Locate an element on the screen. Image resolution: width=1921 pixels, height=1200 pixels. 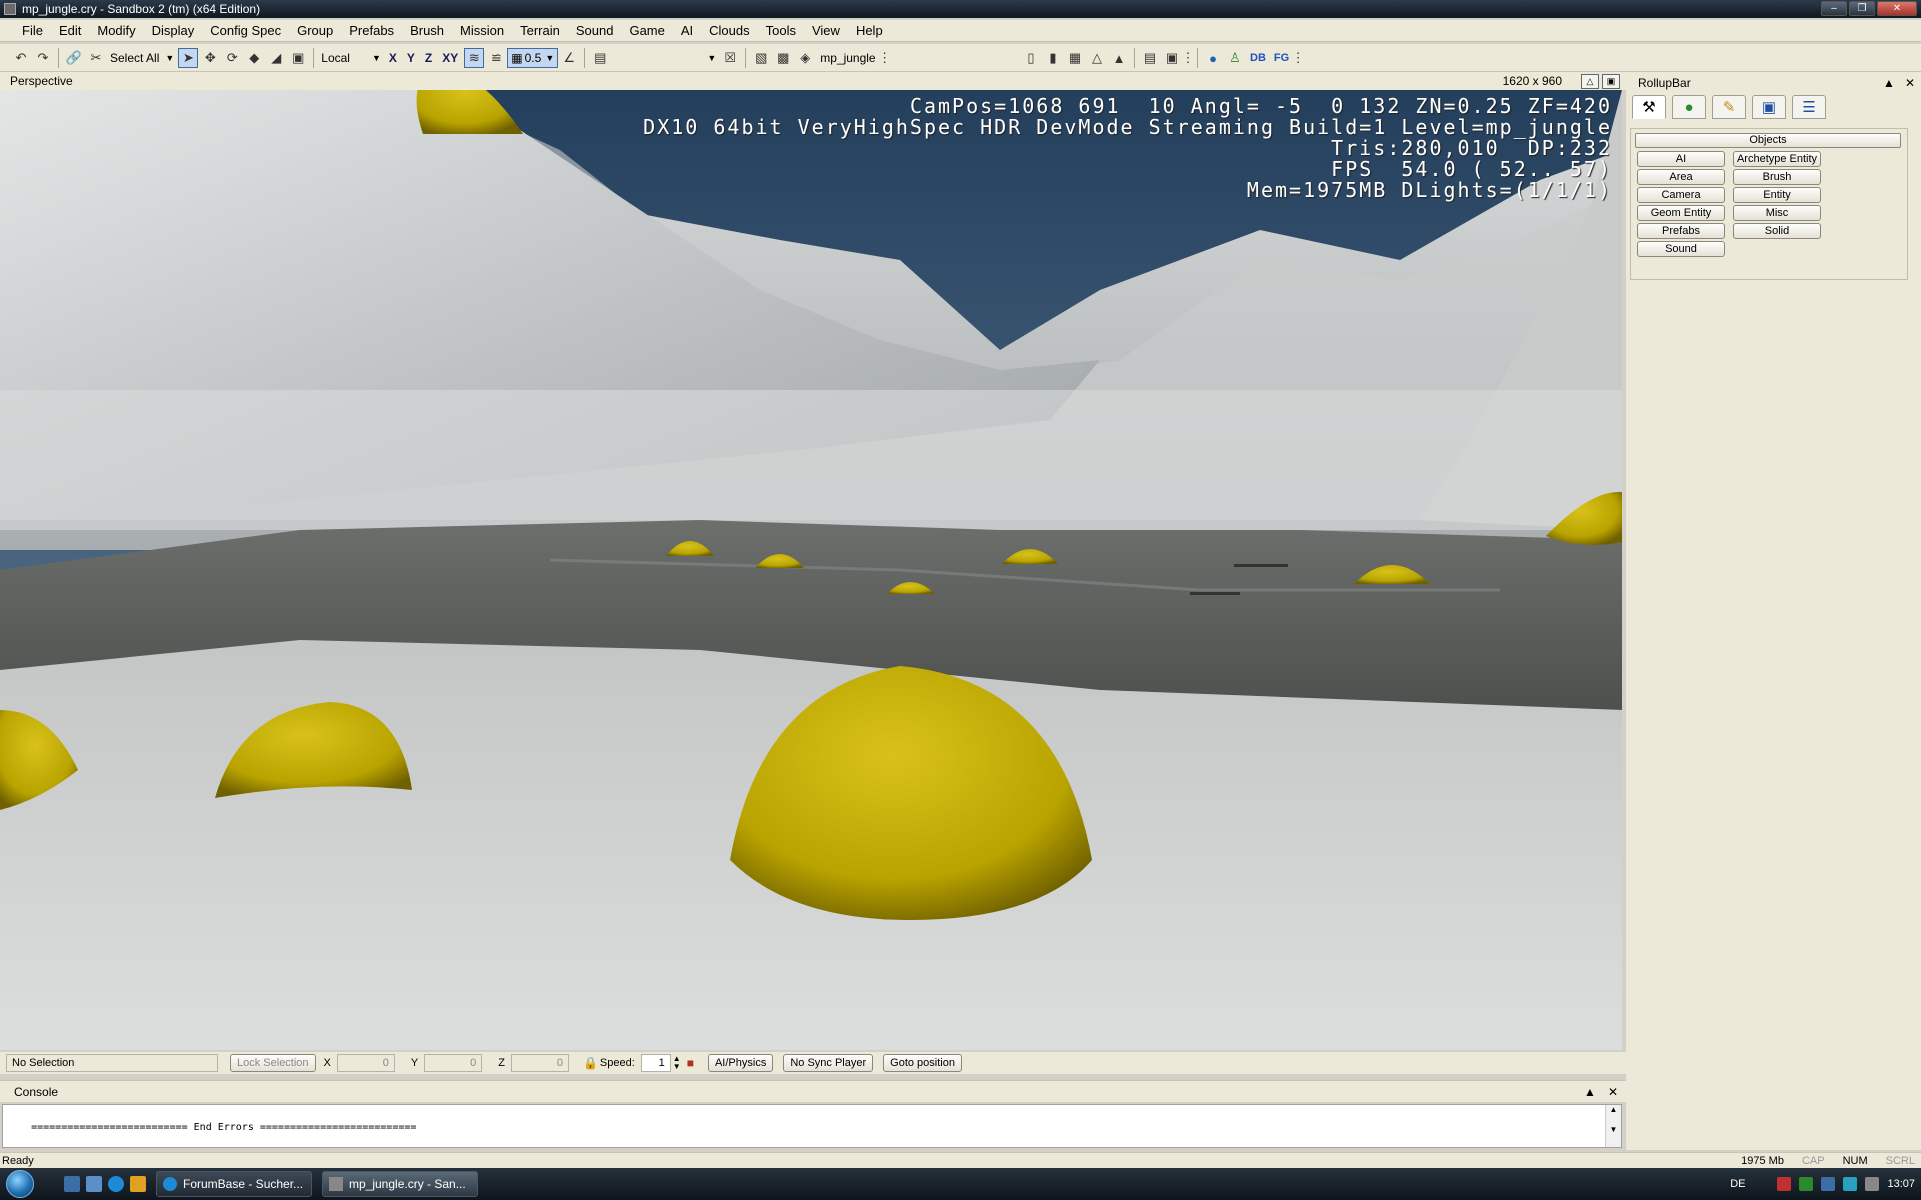
menu-display: Display is located at coordinates (173, 30).